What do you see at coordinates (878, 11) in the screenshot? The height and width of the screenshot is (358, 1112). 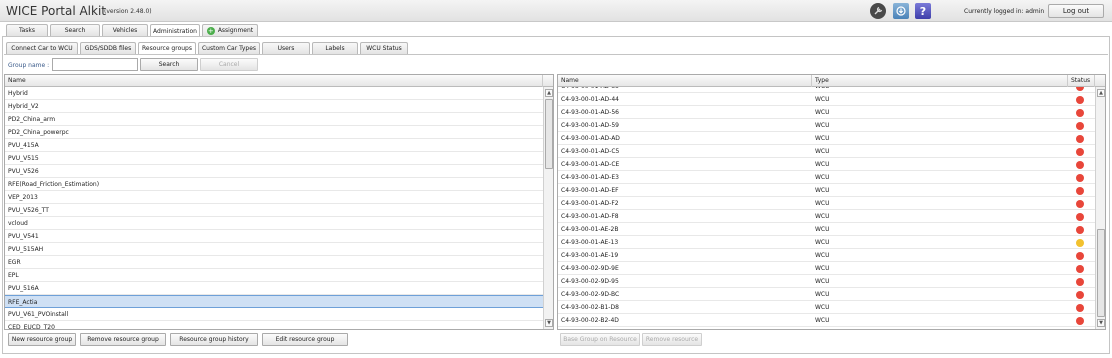 I see `settings-tool-icon` at bounding box center [878, 11].